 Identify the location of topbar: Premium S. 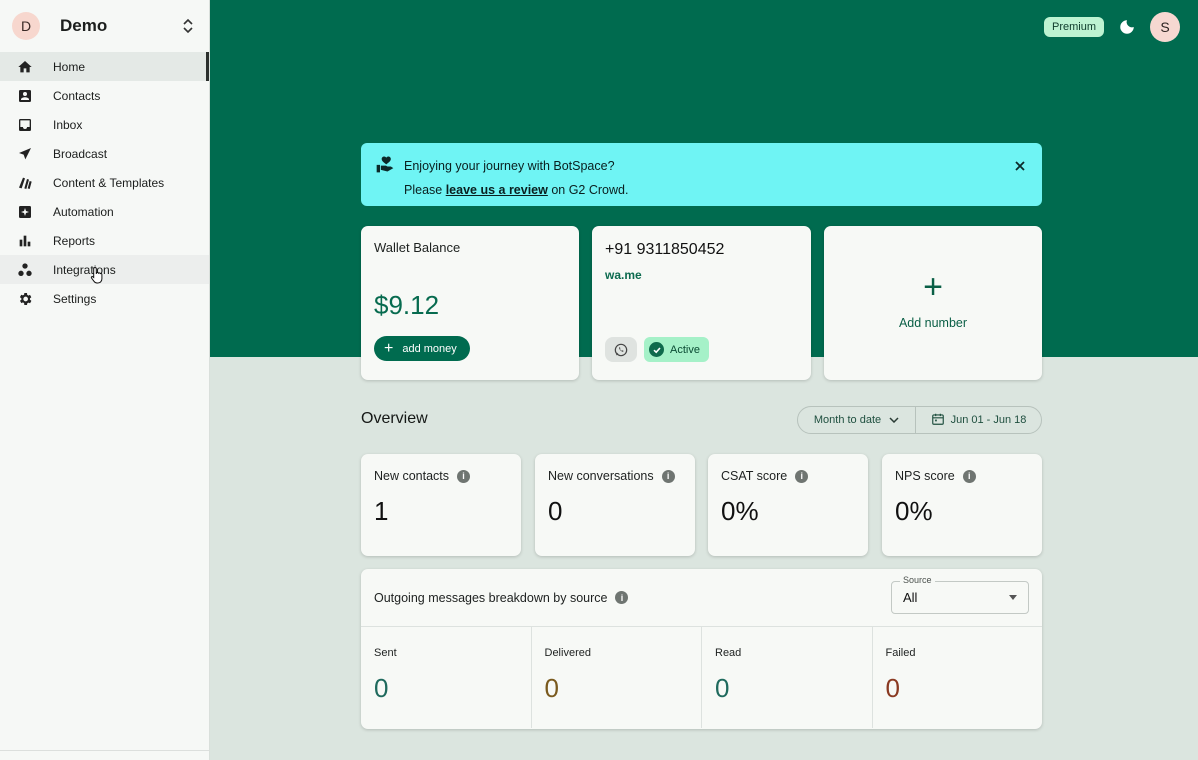
(1111, 27).